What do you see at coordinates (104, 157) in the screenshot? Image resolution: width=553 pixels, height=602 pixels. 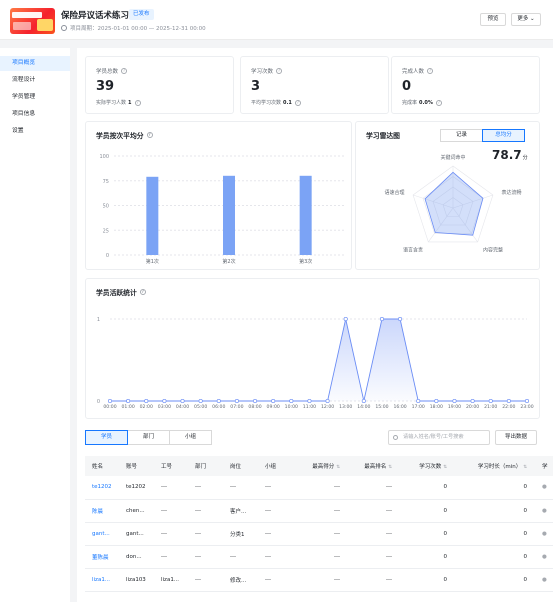 I see `y-tick-label: 100` at bounding box center [104, 157].